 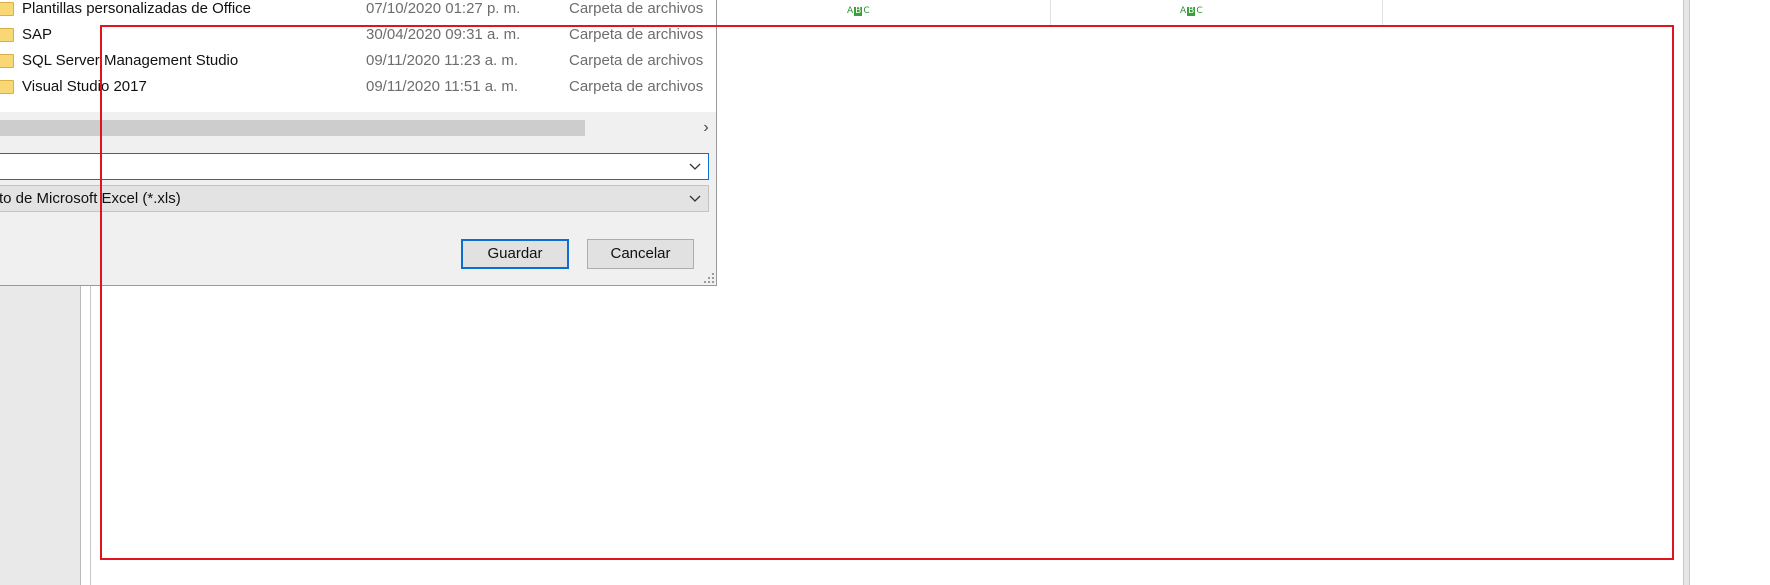 What do you see at coordinates (515, 254) in the screenshot?
I see `save-button: Guardar` at bounding box center [515, 254].